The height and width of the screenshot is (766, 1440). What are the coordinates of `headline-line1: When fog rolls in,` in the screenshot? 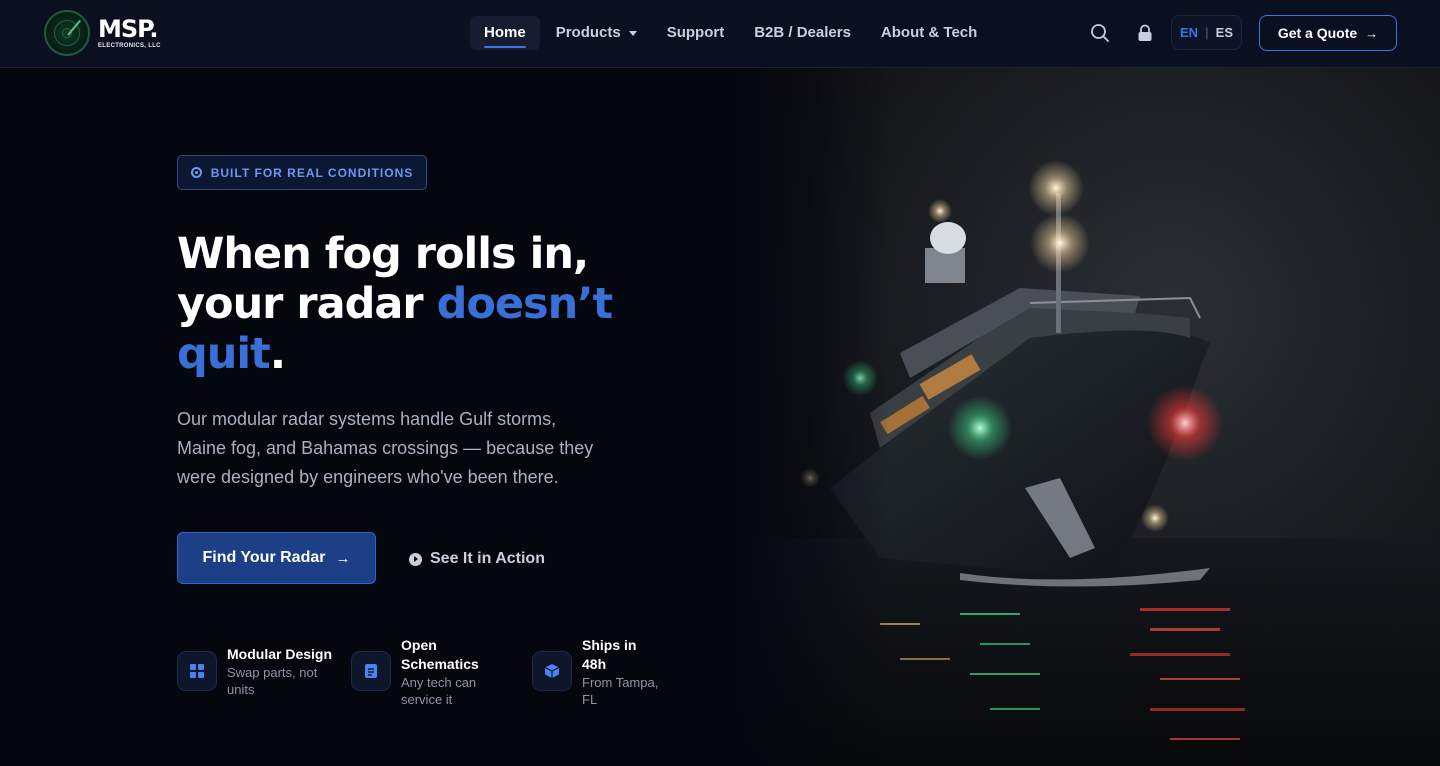 It's located at (383, 254).